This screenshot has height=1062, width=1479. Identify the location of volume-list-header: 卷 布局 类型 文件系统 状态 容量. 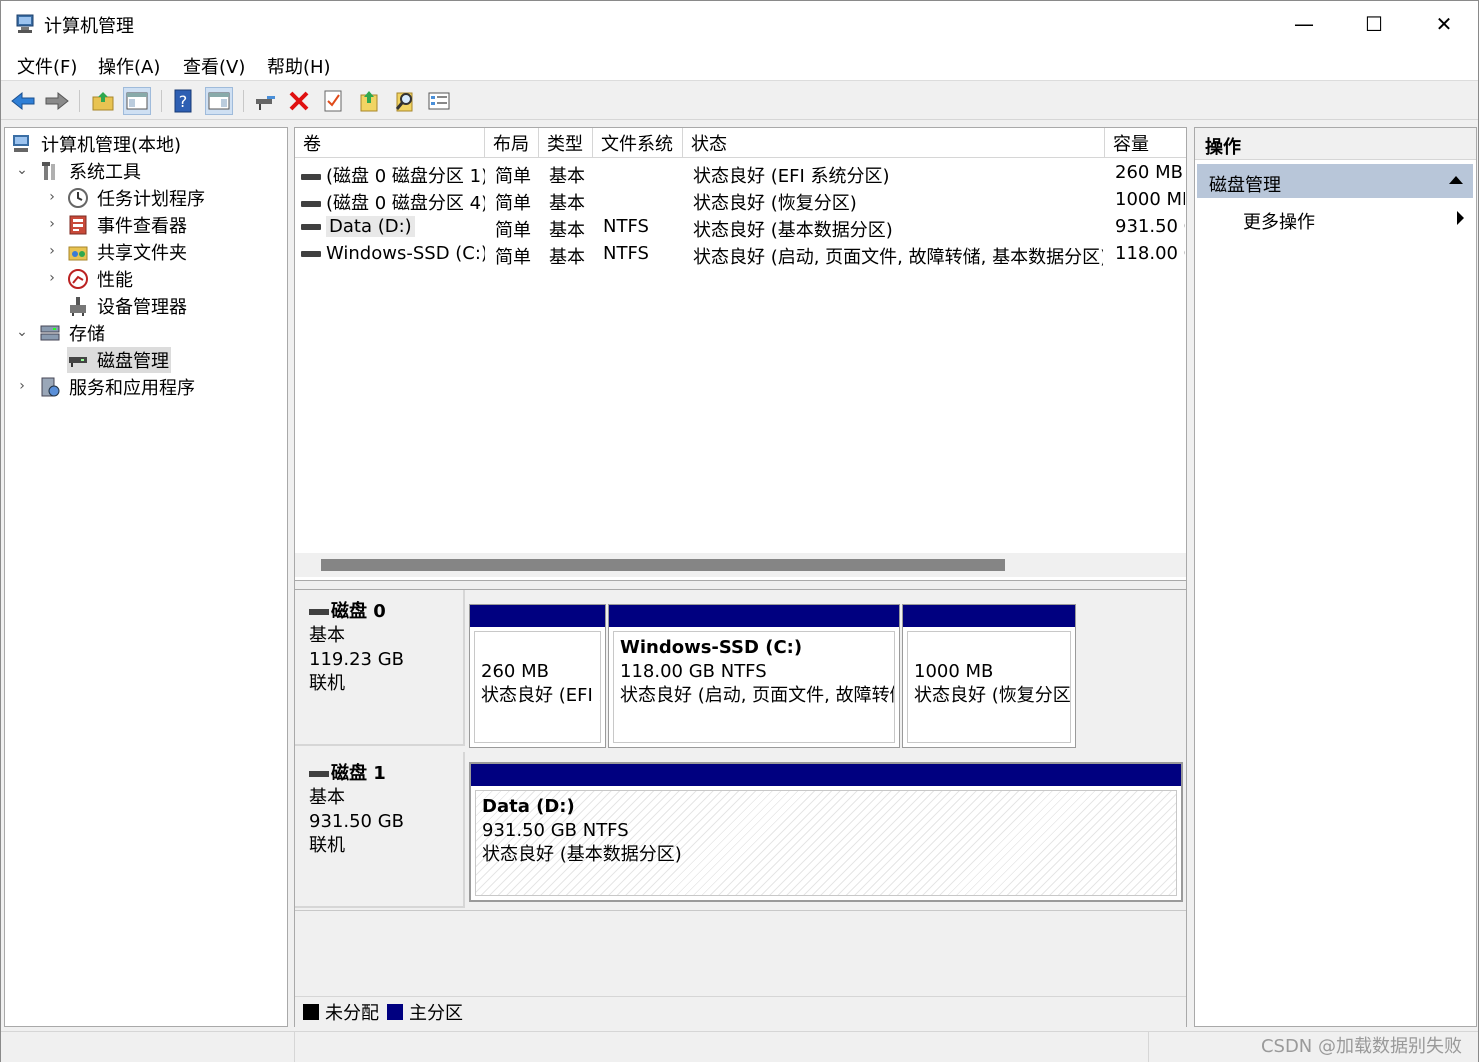
(740, 143).